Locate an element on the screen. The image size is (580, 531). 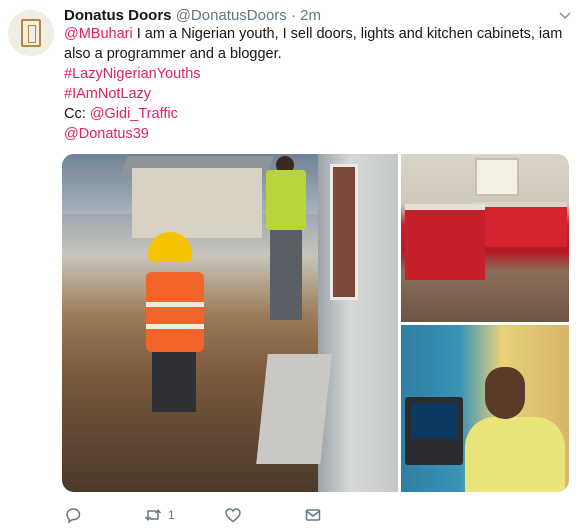
timestamp: 2m is located at coordinates (310, 15).